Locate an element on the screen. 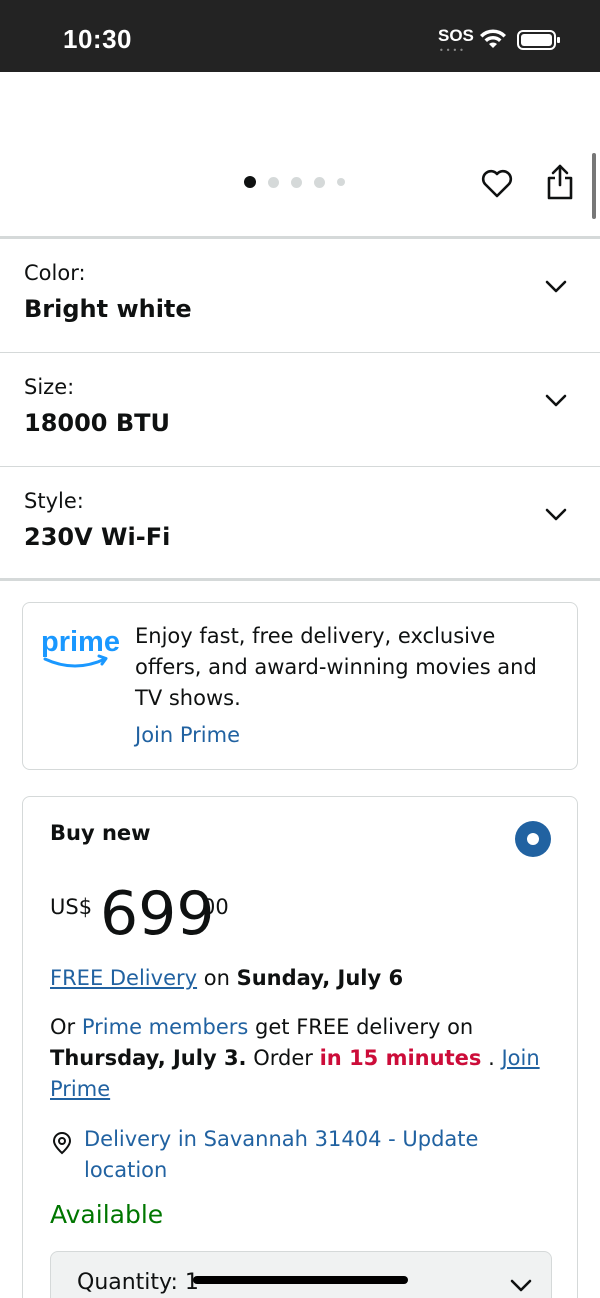 The height and width of the screenshot is (1298, 600). variation-value: 230V Wi-Fi is located at coordinates (97, 537).